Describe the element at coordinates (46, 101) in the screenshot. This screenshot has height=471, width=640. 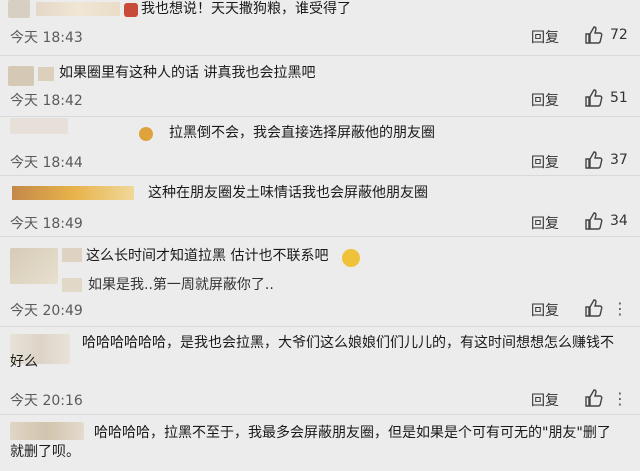
I see `timestamp: 今天 18:42` at that location.